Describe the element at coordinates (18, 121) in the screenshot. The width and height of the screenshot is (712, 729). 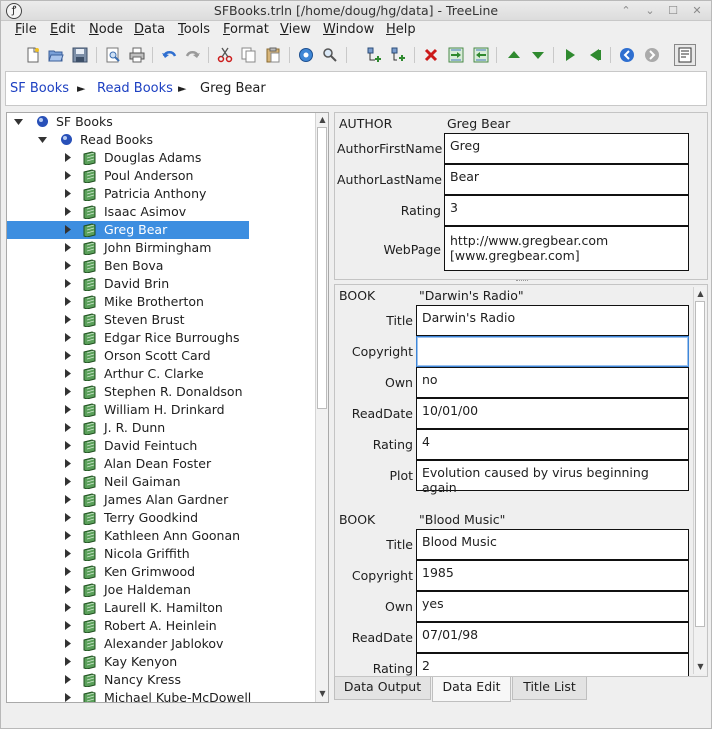
I see `collapse-arrow-icon` at that location.